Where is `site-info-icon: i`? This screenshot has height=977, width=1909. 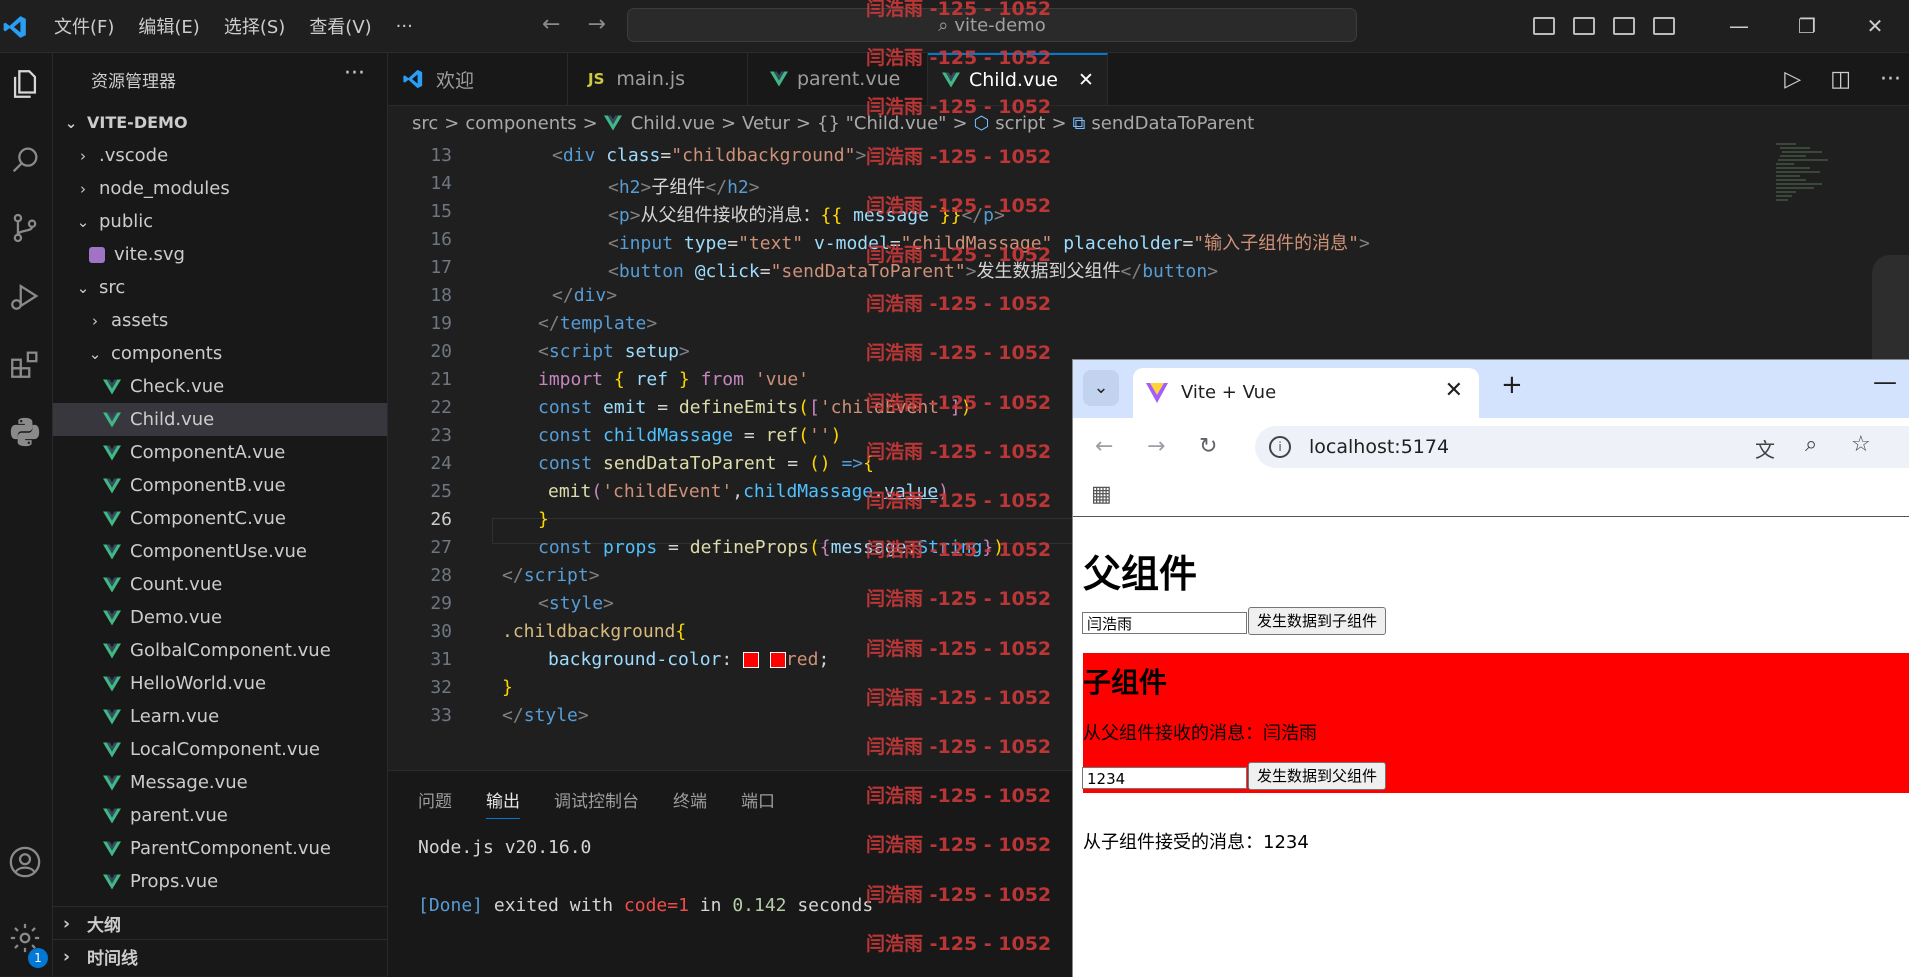 site-info-icon: i is located at coordinates (1280, 447).